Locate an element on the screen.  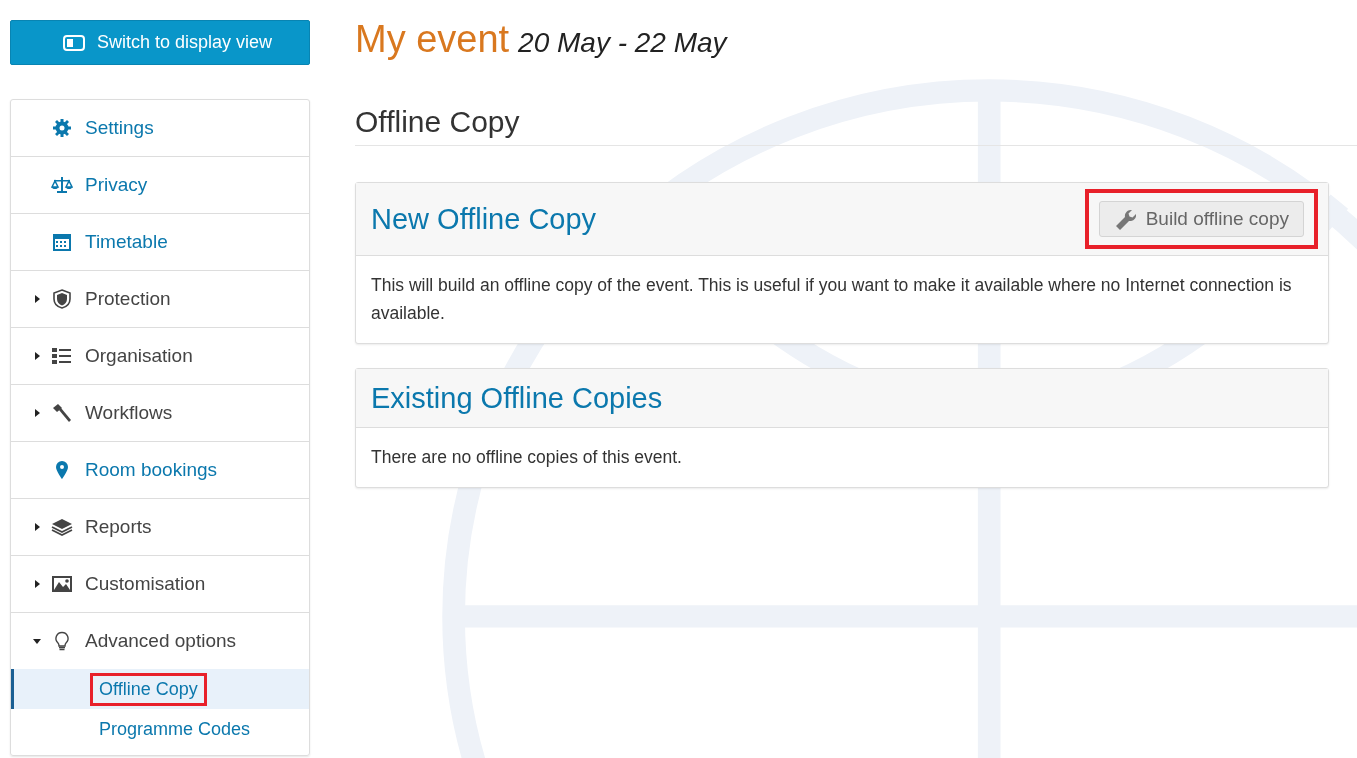
sidebar-subitem: Programme Codes is located at coordinates (160, 729).